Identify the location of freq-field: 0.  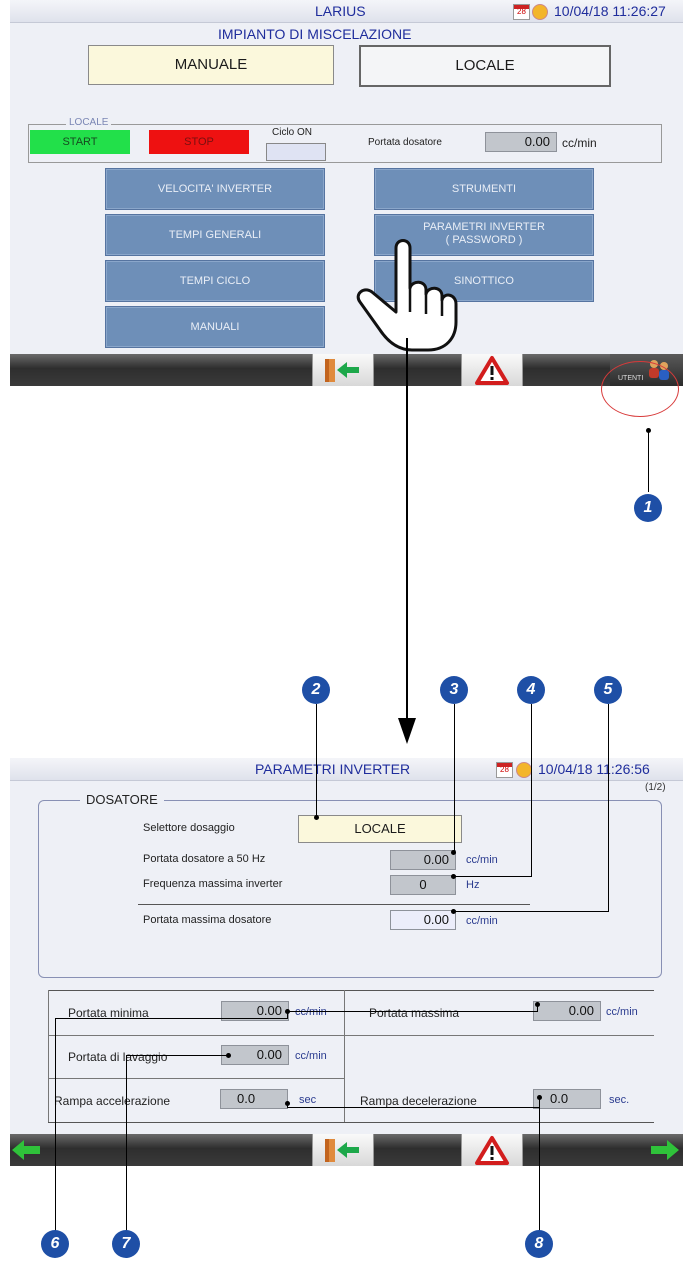
(423, 885).